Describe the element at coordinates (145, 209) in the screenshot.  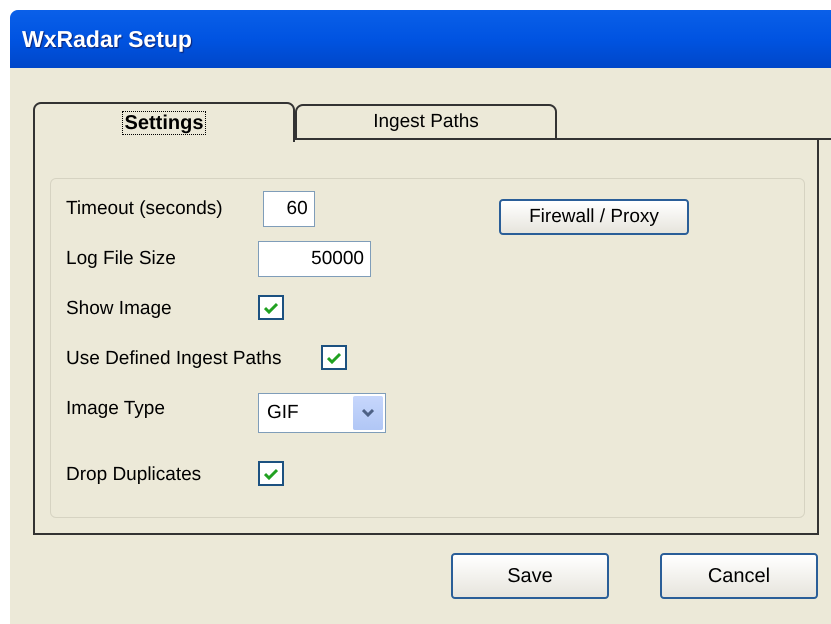
I see `field-label: Timeout (seconds)` at that location.